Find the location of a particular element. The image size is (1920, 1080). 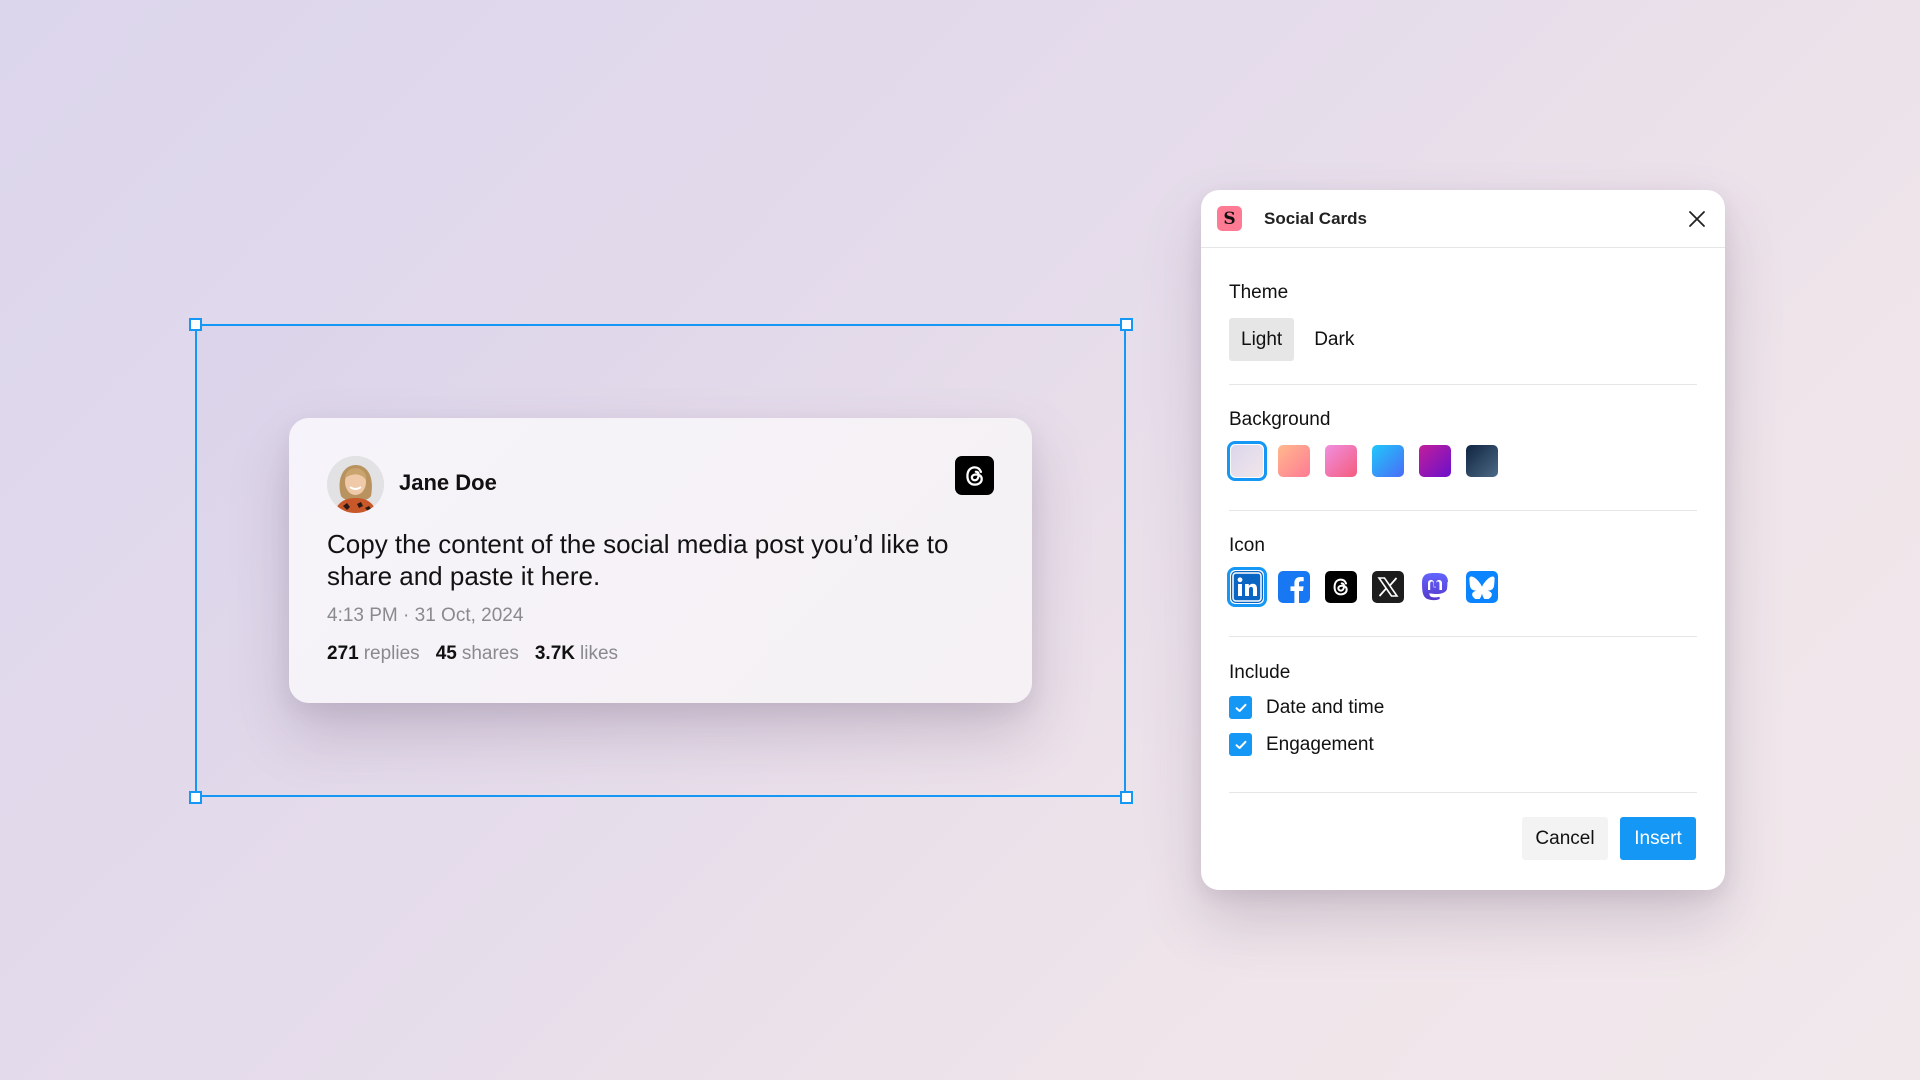

avatar-photo-icon is located at coordinates (355, 484).